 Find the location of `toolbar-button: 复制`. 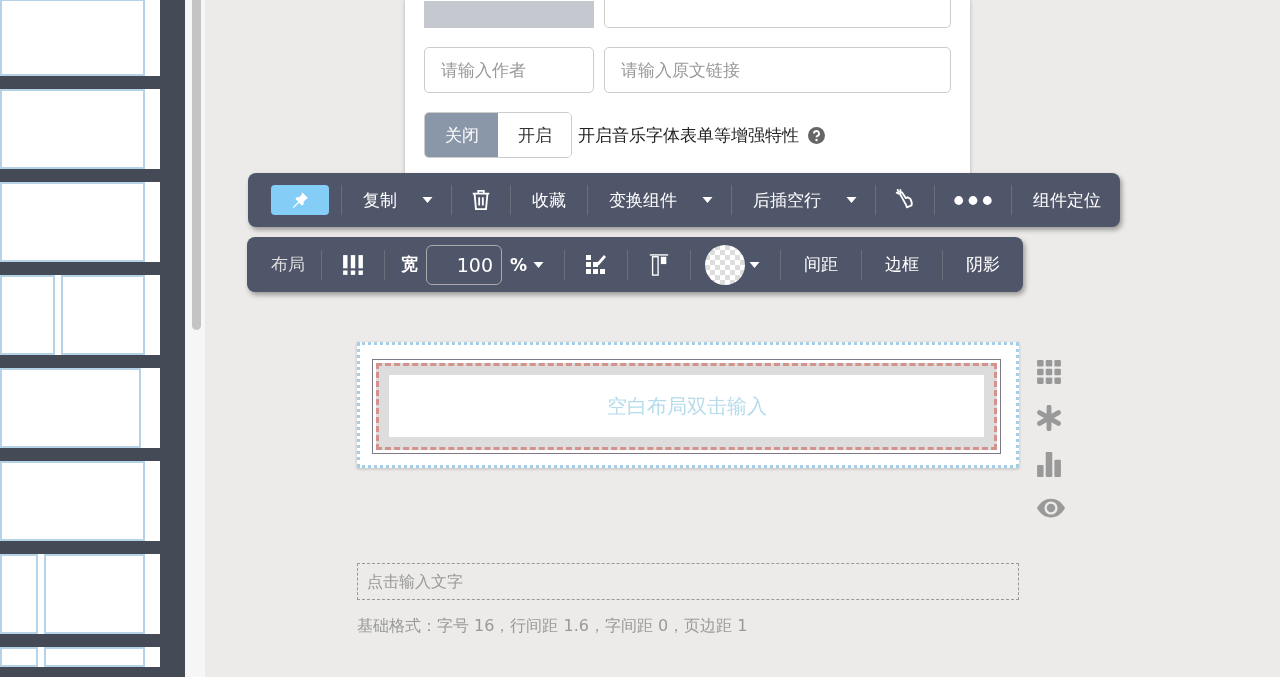

toolbar-button: 复制 is located at coordinates (380, 200).